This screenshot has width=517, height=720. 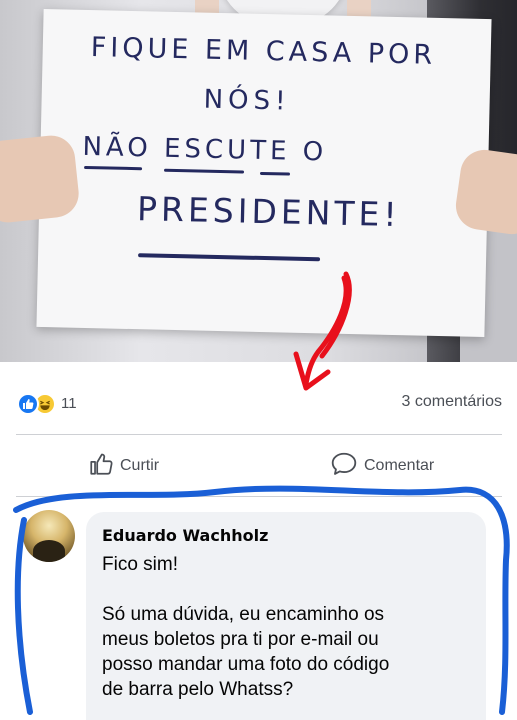 I want to click on comments-count-link: 3 comentários, so click(x=452, y=402).